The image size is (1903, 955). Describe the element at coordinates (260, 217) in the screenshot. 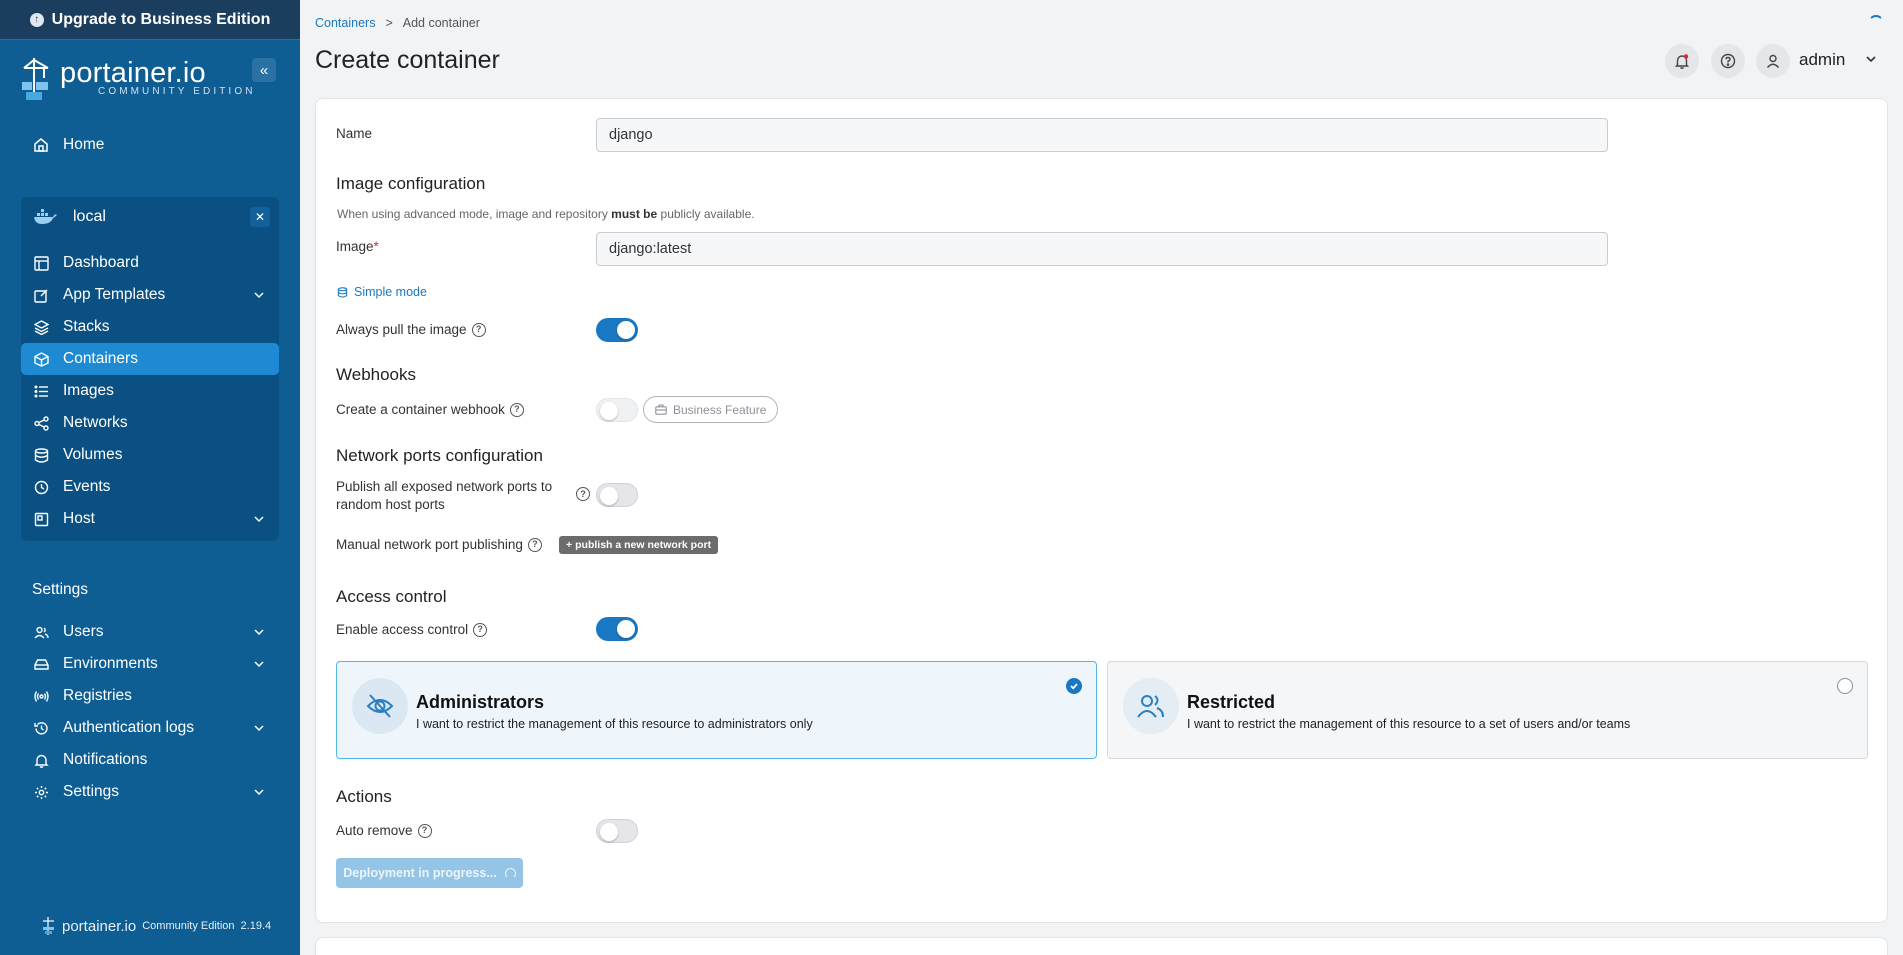

I see `environment-close-button: ✕` at that location.